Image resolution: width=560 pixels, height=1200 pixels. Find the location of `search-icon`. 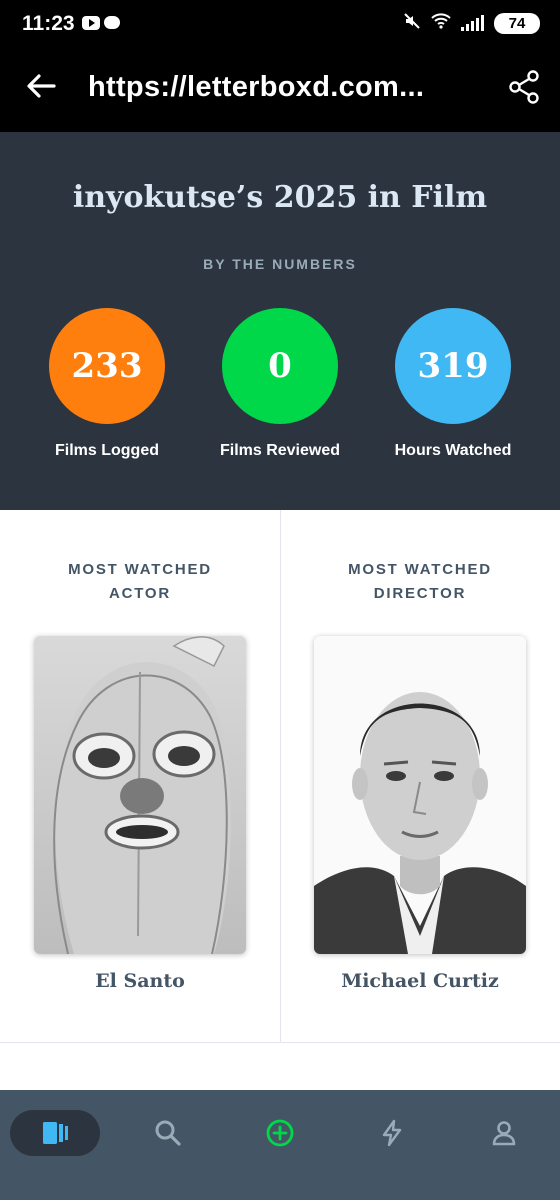

search-icon is located at coordinates (168, 1133).